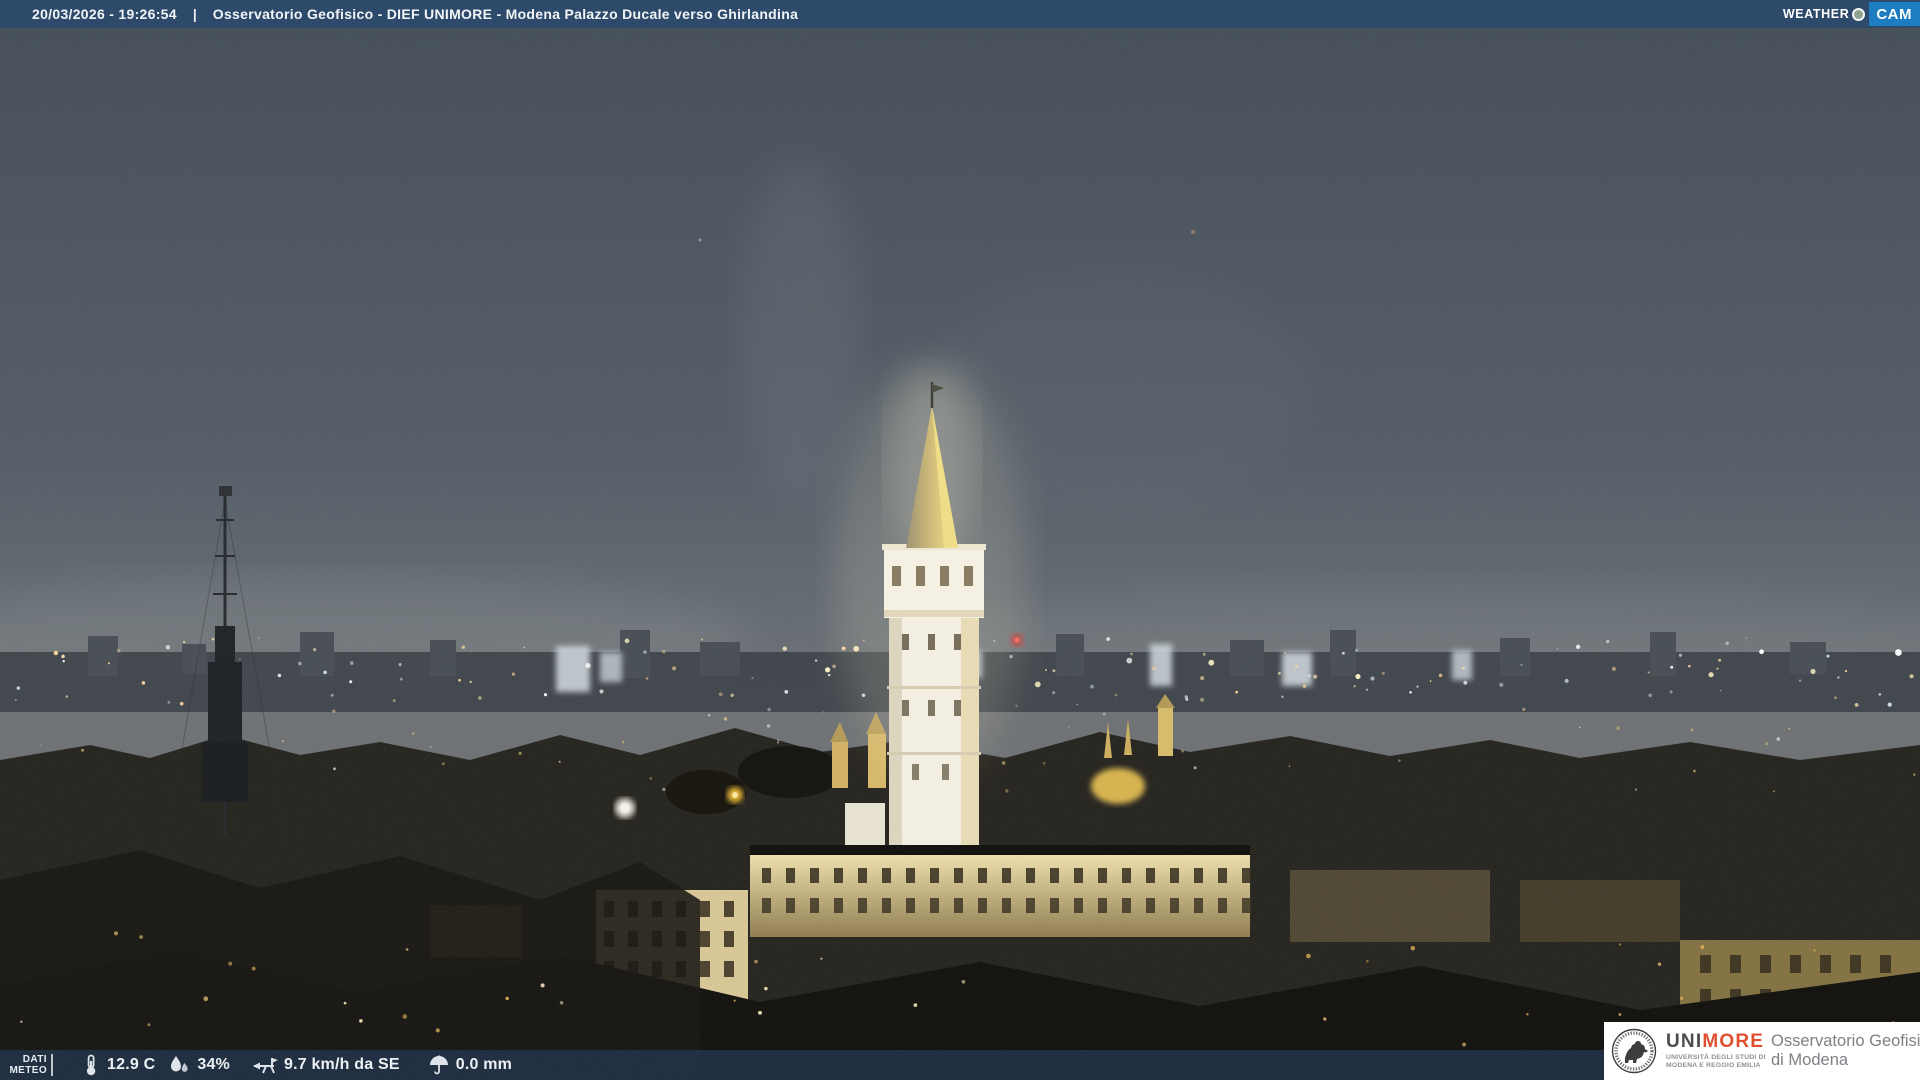 The width and height of the screenshot is (1920, 1080). I want to click on meteo-divider, so click(52, 1065).